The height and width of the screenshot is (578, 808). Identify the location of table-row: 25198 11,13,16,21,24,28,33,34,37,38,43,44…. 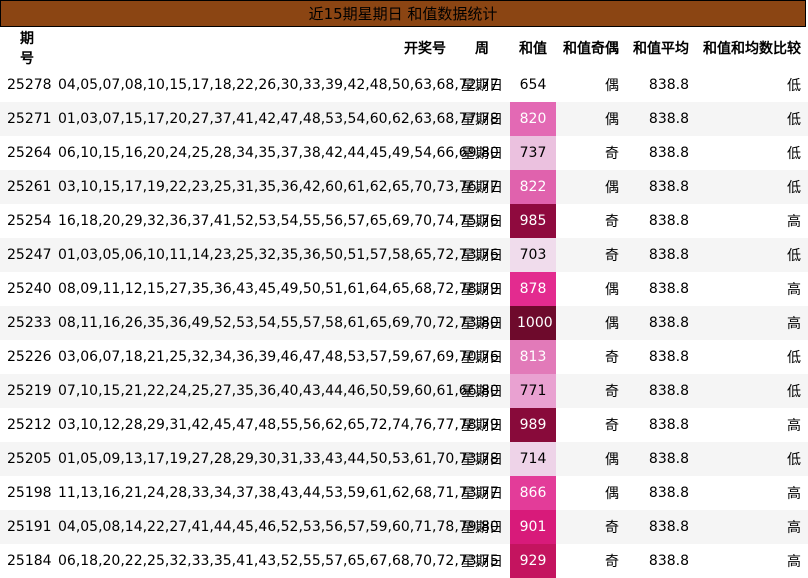
(404, 493).